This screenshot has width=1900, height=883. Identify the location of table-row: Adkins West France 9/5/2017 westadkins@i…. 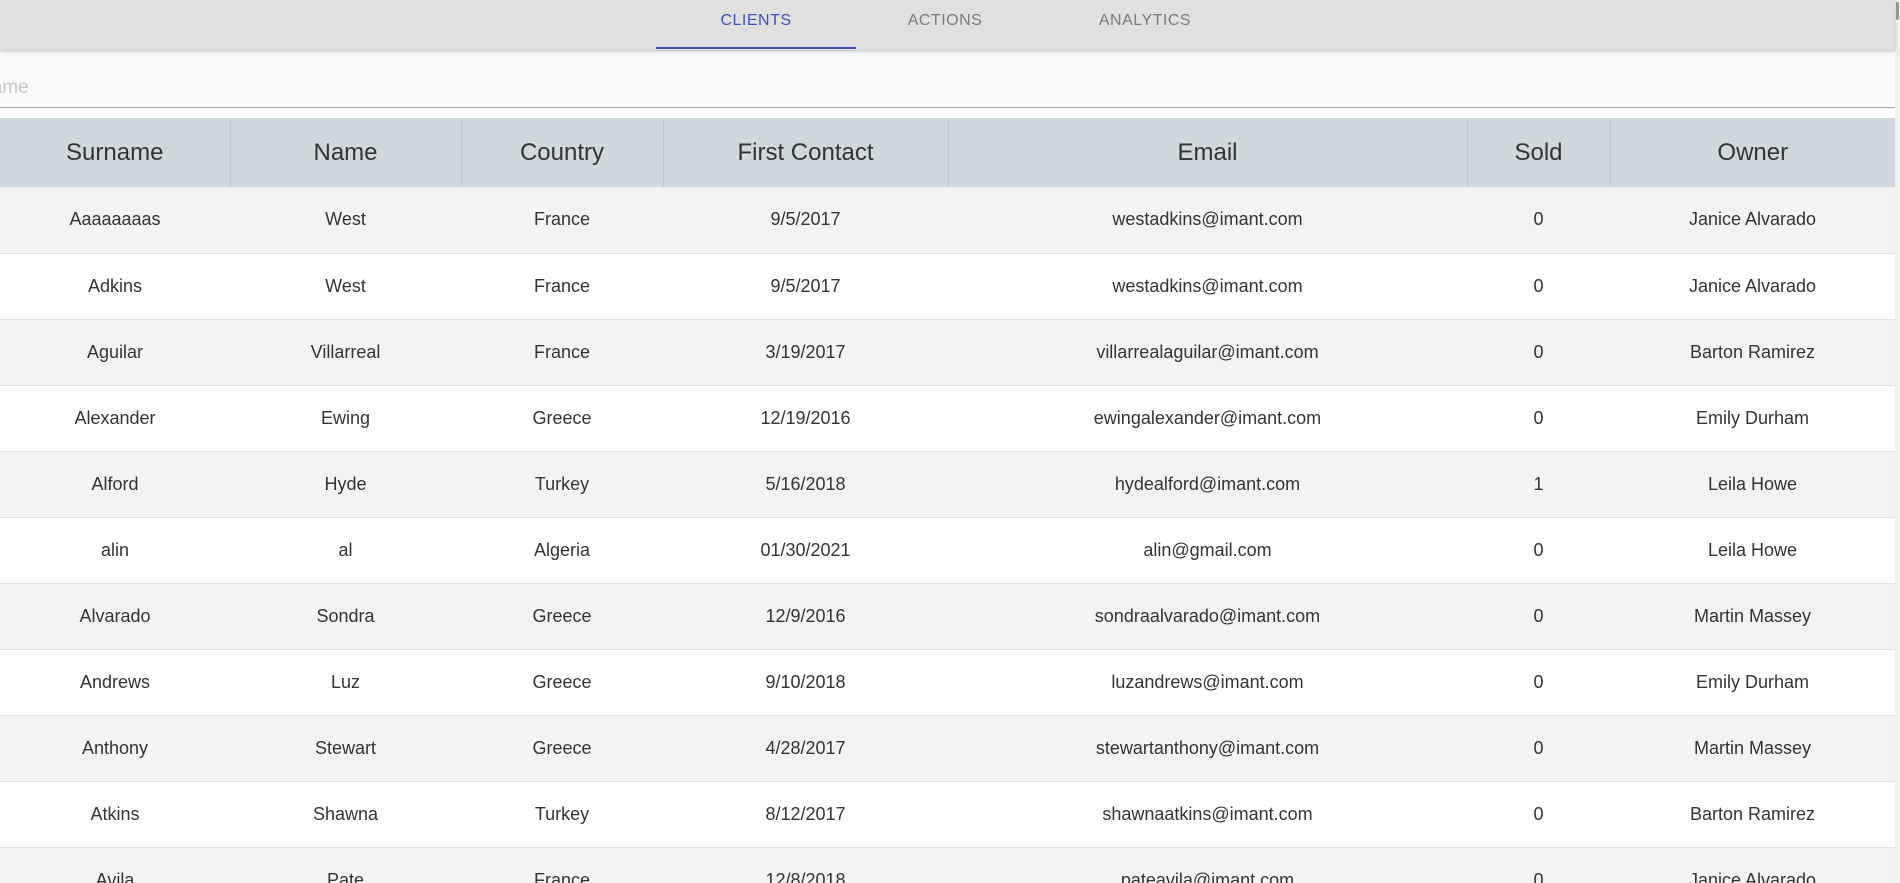
(947, 286).